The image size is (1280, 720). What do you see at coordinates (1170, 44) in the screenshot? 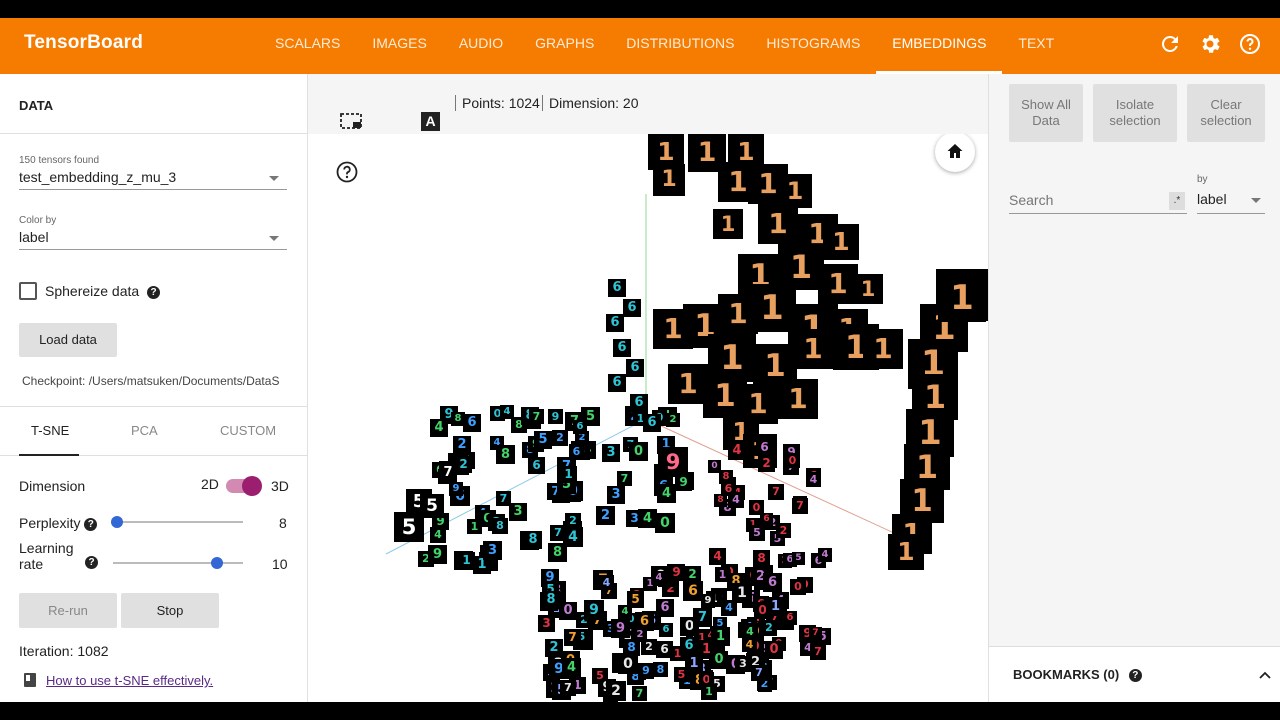
I see `refresh-icon` at bounding box center [1170, 44].